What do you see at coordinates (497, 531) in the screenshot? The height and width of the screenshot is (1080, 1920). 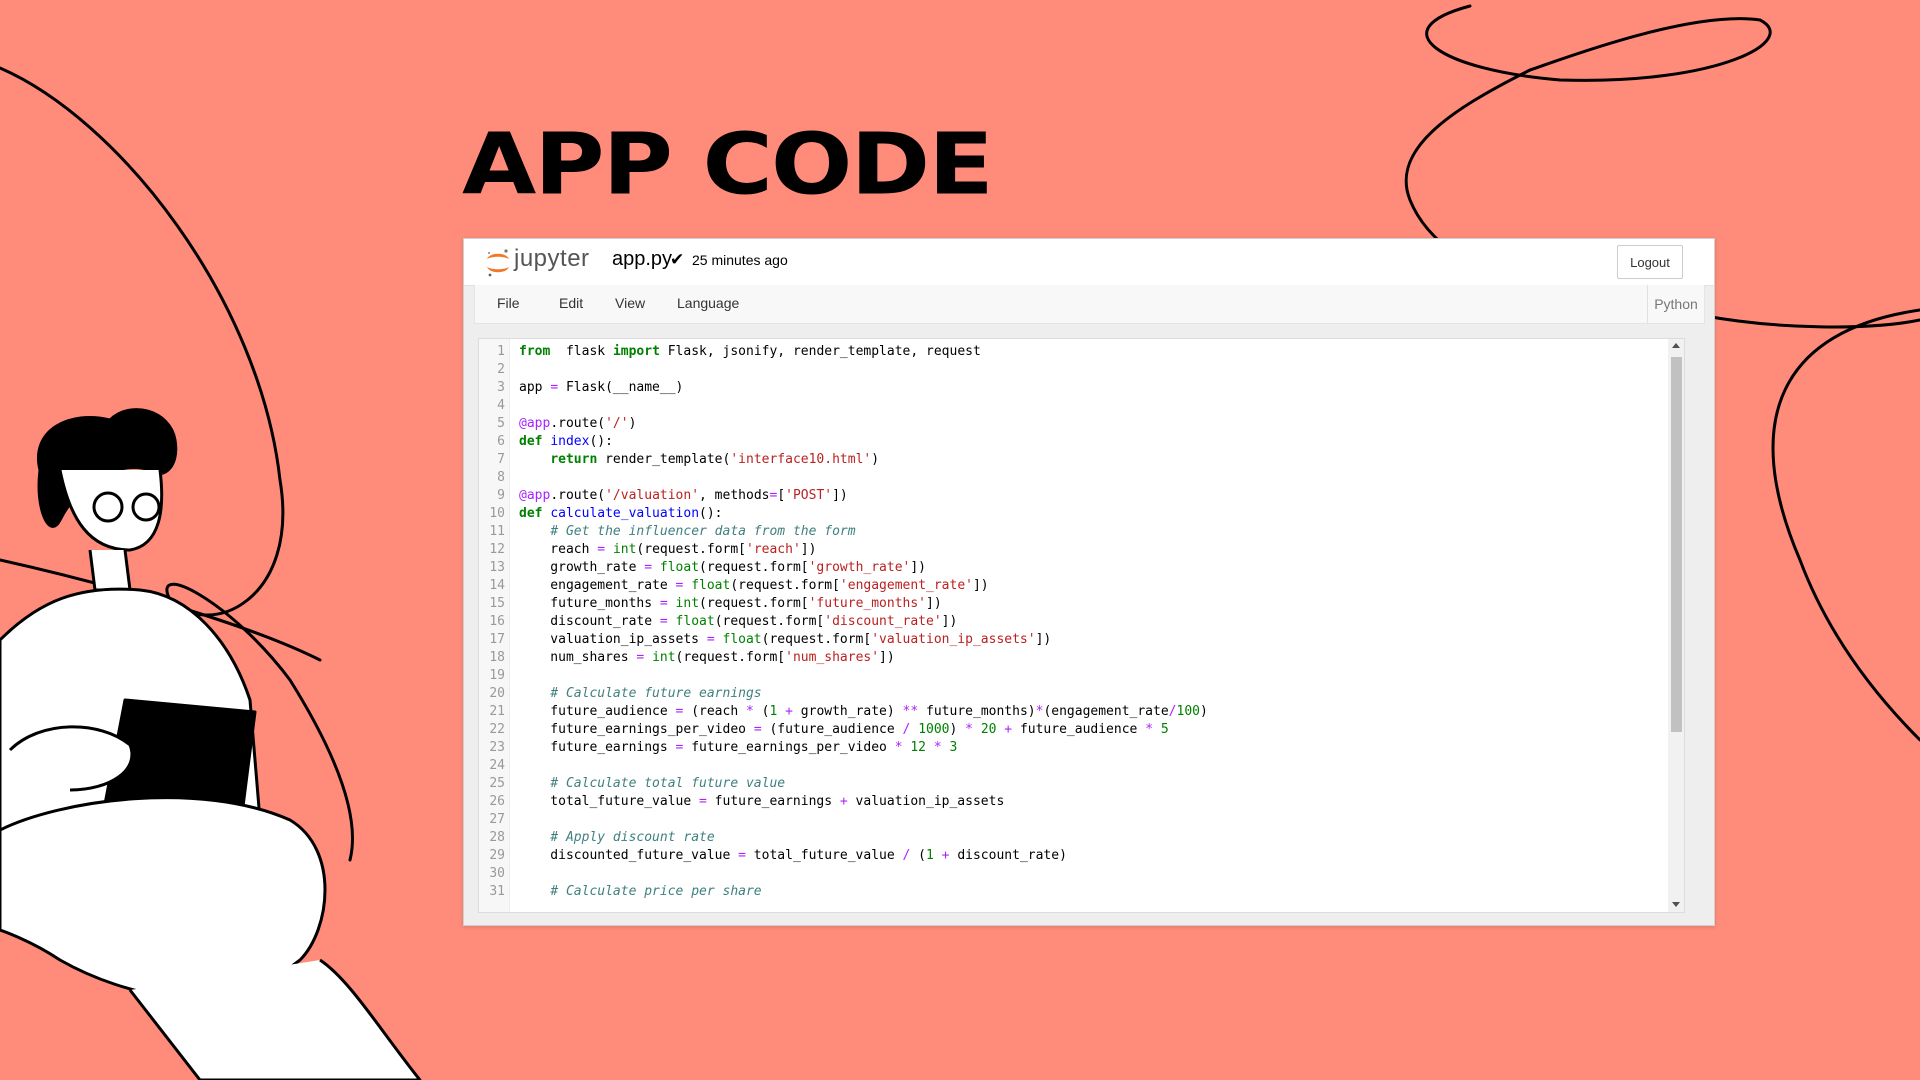 I see `line-number: 11` at bounding box center [497, 531].